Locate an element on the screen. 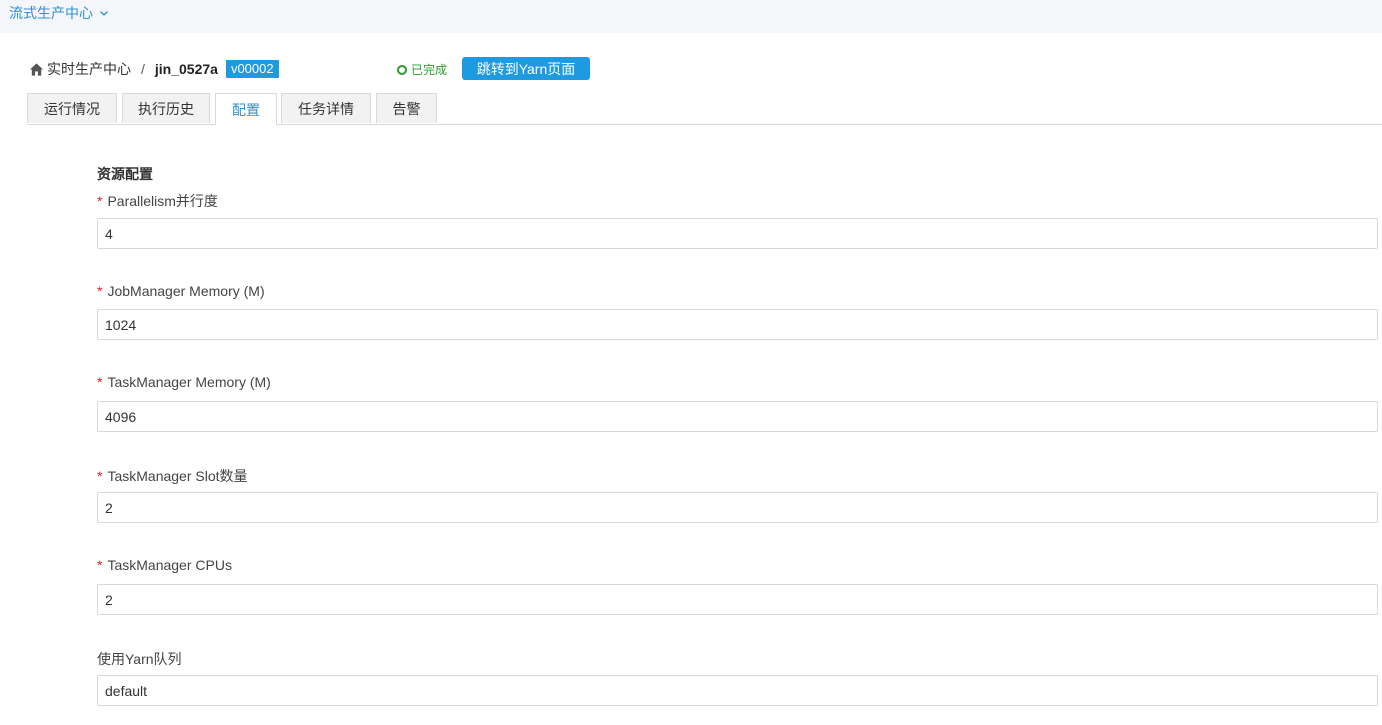 This screenshot has height=725, width=1382. taskmanager-cpus-input is located at coordinates (737, 599).